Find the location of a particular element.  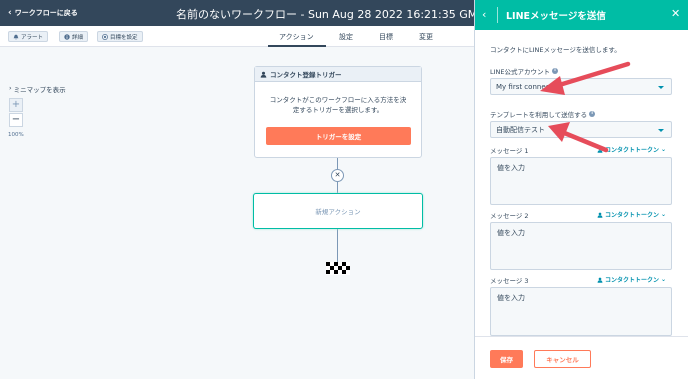

minimap-label: ミニマップを表示 is located at coordinates (39, 90).